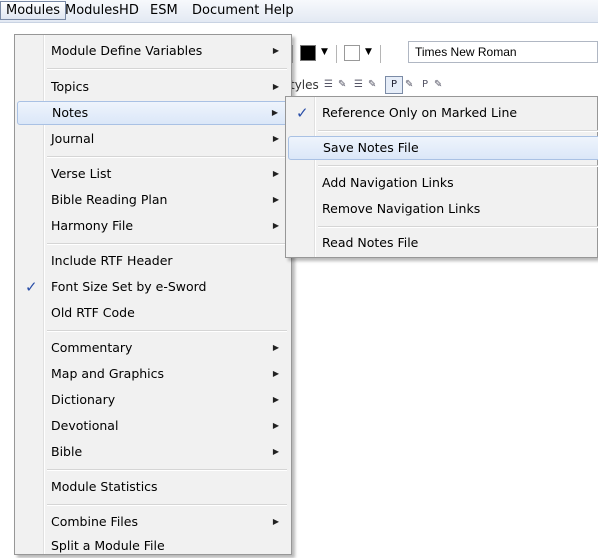 The height and width of the screenshot is (558, 598). Describe the element at coordinates (129, 286) in the screenshot. I see `menu-item-label: Font Size Set by e-Sword` at that location.